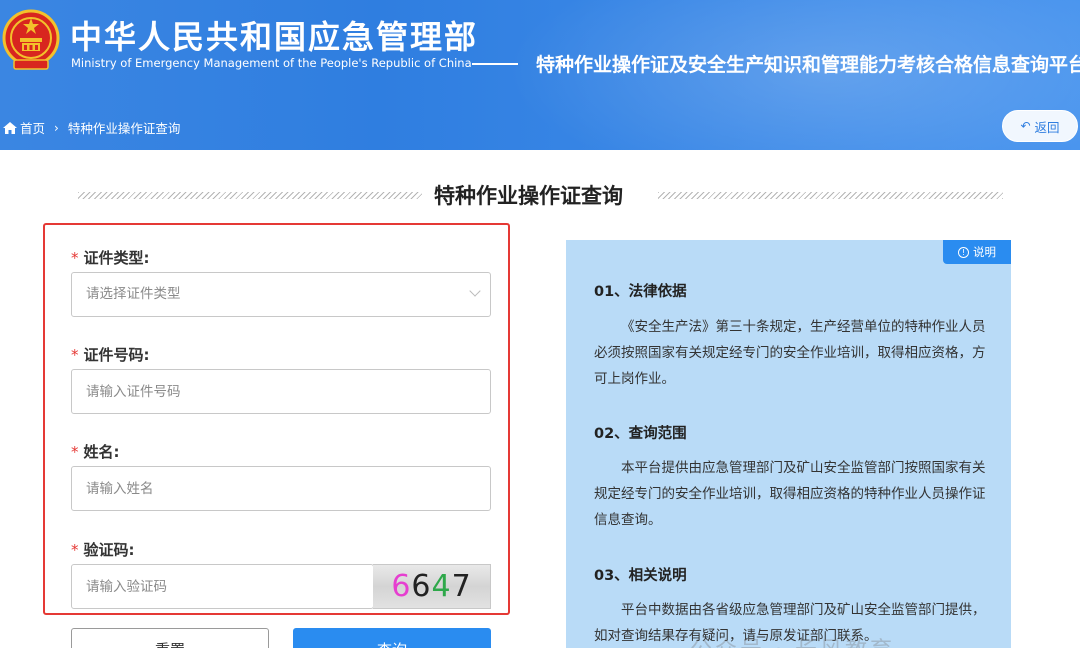 The width and height of the screenshot is (1080, 648). I want to click on platform-title: 特种作业操作证及安全生产知识和管理能力考核合格信息查询平台, so click(808, 65).